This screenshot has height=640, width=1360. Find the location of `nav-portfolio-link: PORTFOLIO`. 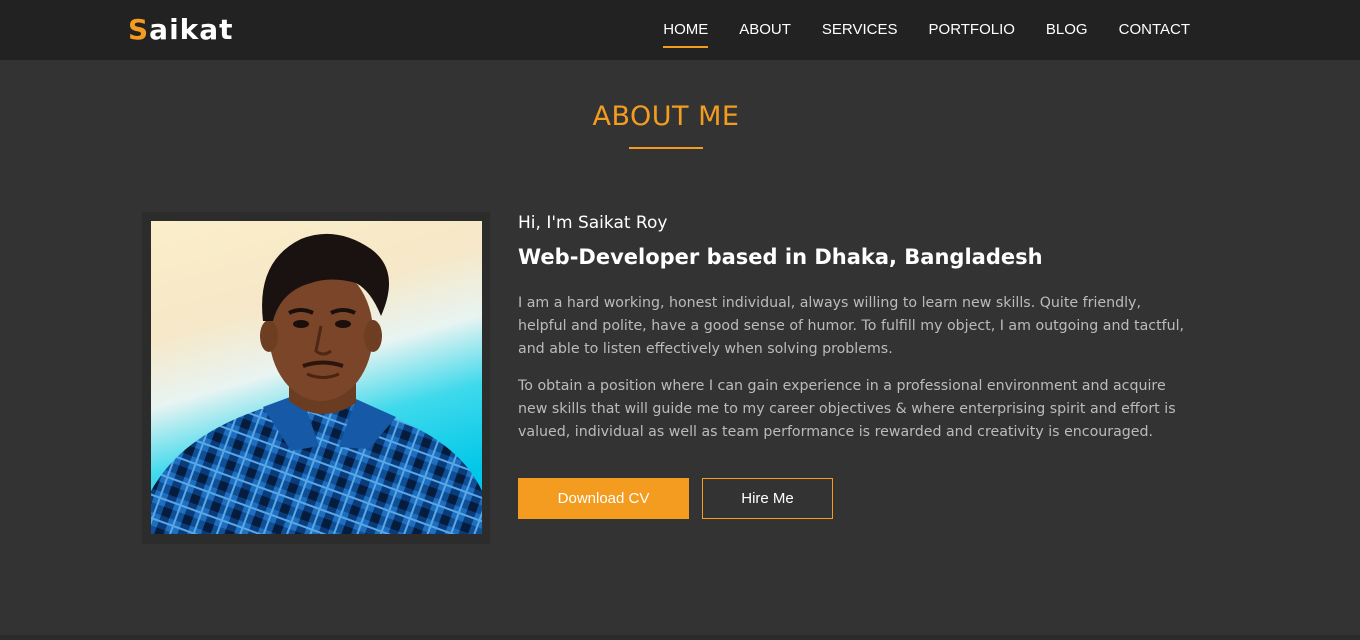

nav-portfolio-link: PORTFOLIO is located at coordinates (972, 30).